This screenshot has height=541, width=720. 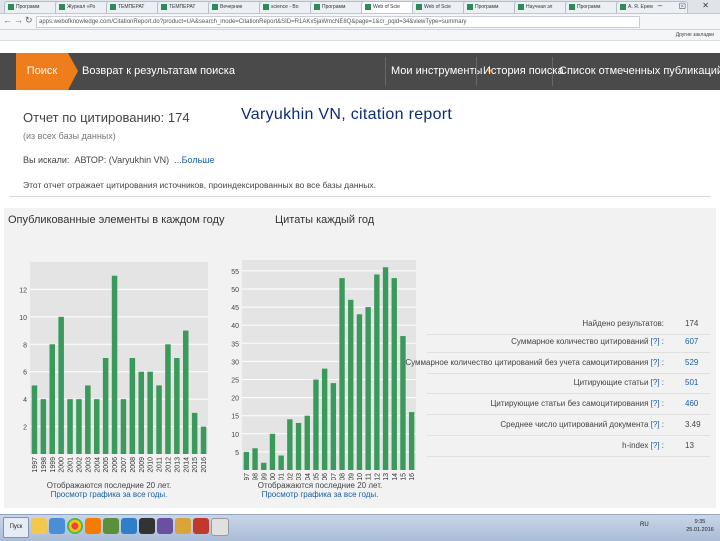 I want to click on search-tab: Поиск, so click(x=42, y=71).